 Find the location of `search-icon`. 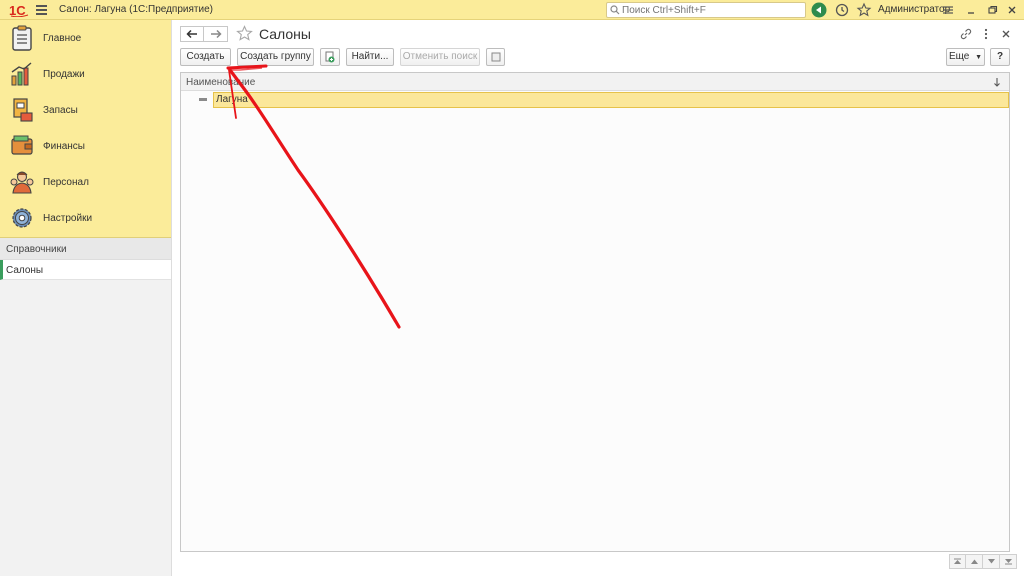

search-icon is located at coordinates (615, 10).